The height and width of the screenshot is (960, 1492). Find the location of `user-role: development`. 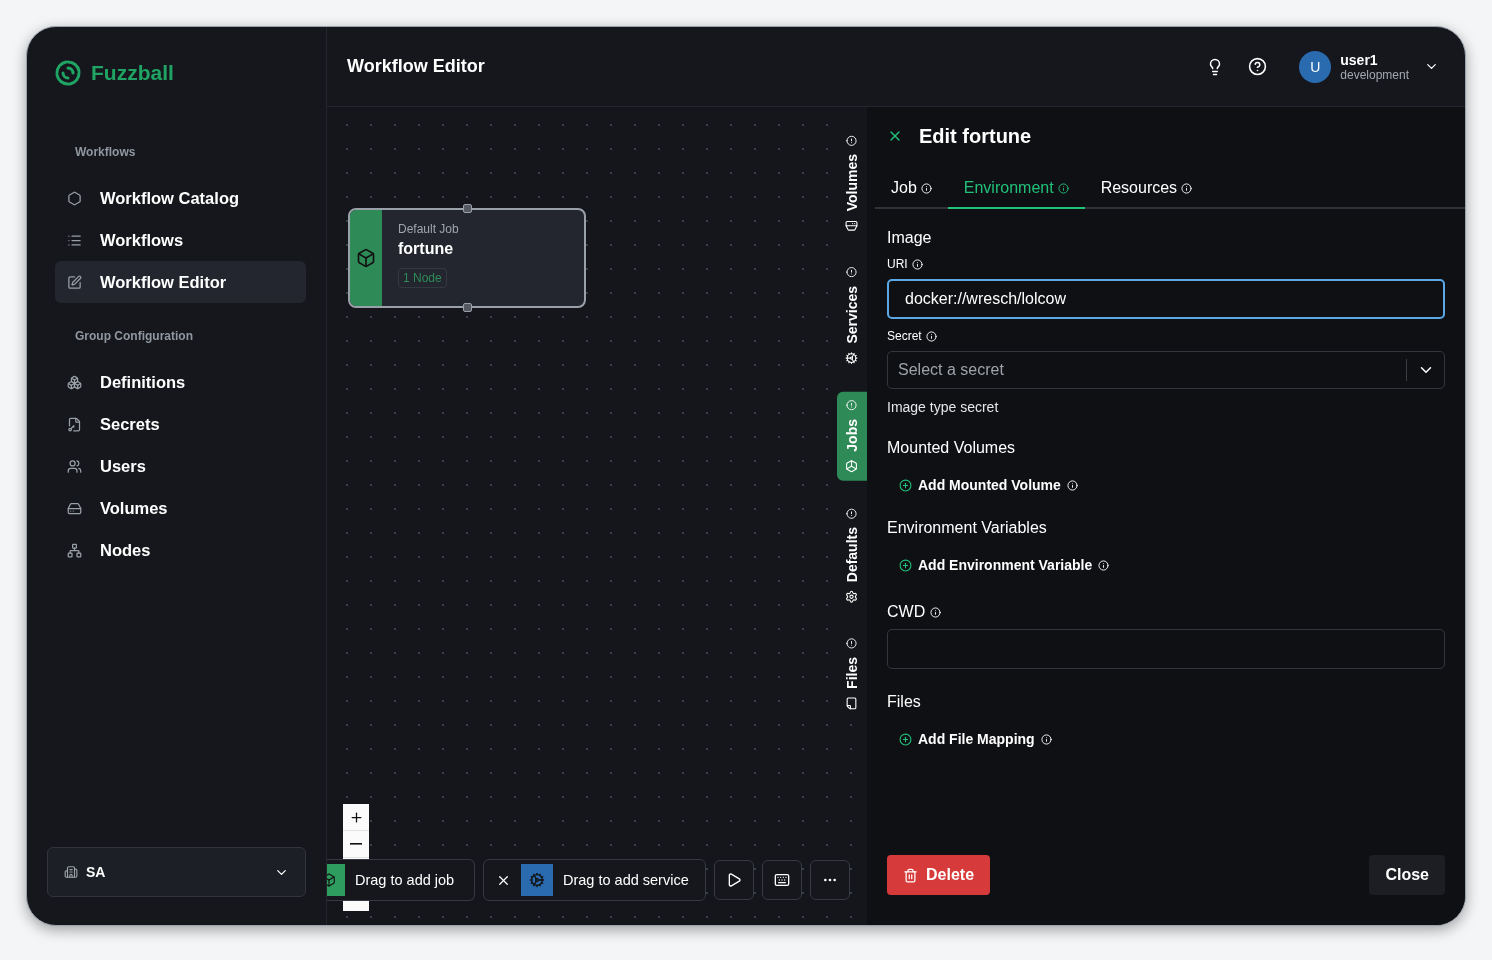

user-role: development is located at coordinates (1374, 74).